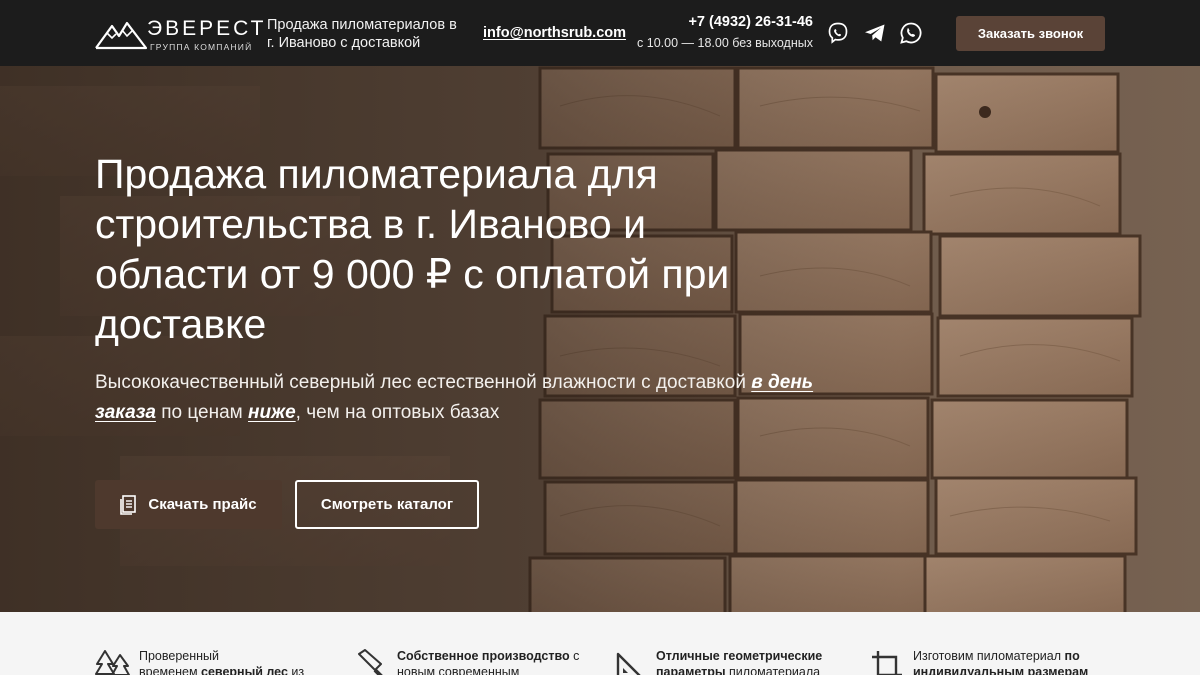 The height and width of the screenshot is (675, 1200). I want to click on feature-line: новым современным, so click(458, 670).